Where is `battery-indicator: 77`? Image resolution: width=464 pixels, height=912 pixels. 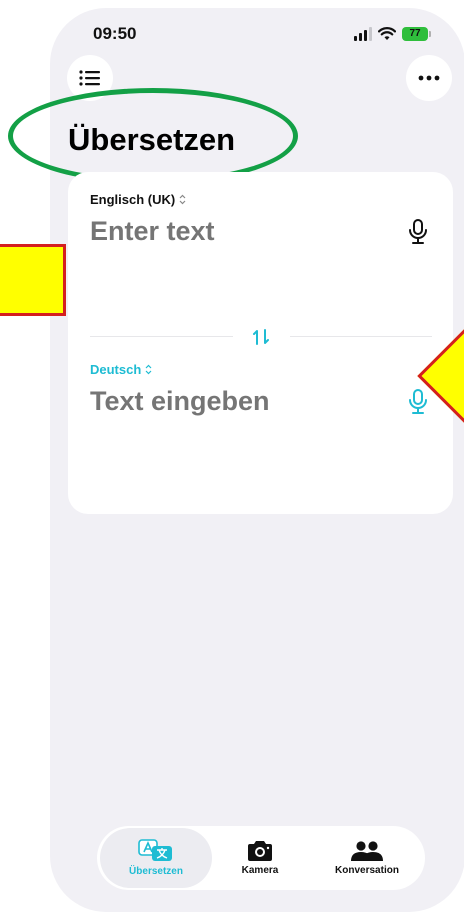 battery-indicator: 77 is located at coordinates (416, 34).